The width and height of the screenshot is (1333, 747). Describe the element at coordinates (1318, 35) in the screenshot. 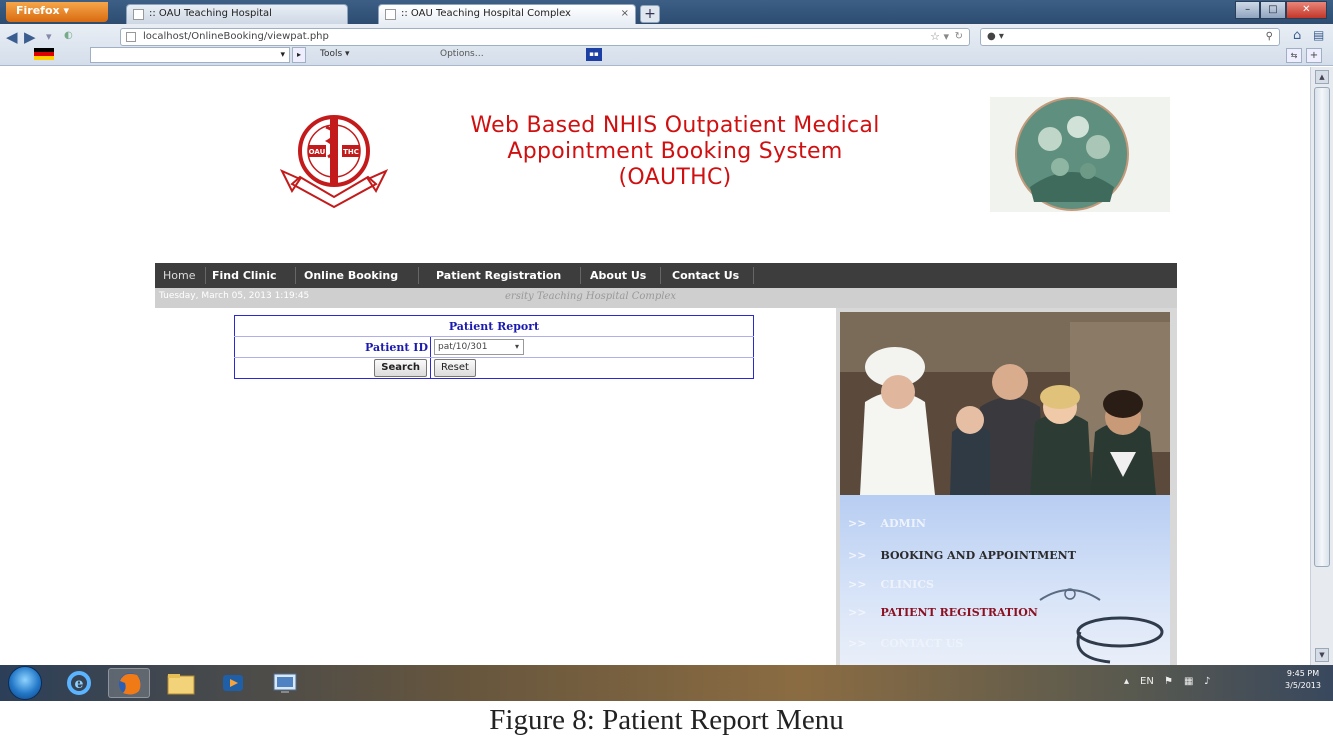

I see `bookmarks-menu-icon: ▤` at that location.